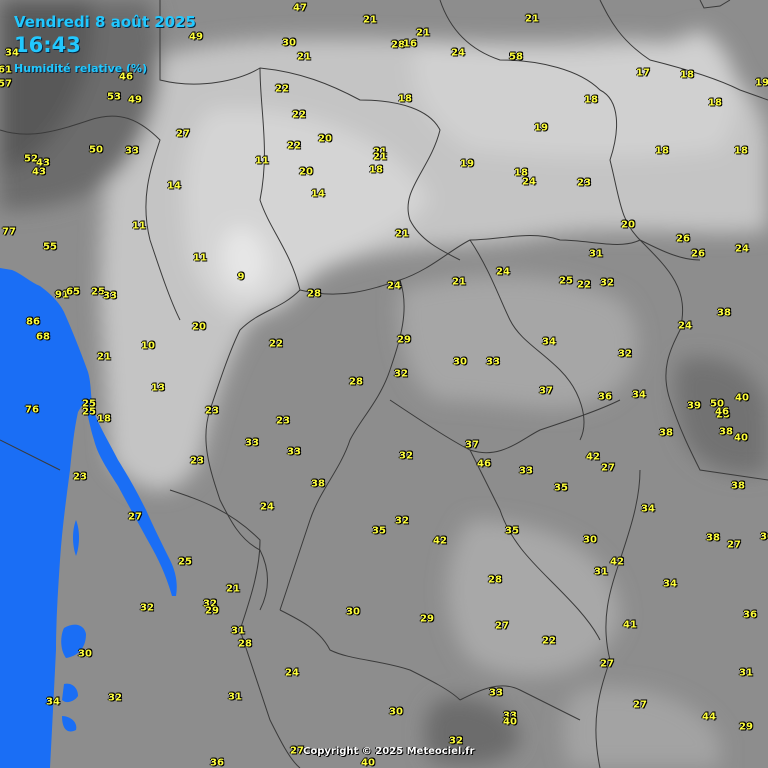 The height and width of the screenshot is (768, 768). What do you see at coordinates (73, 292) in the screenshot?
I see `station-value: 65` at bounding box center [73, 292].